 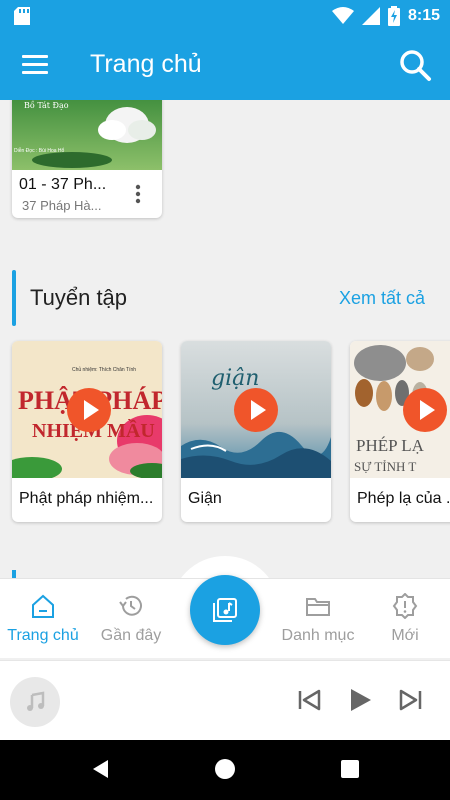 What do you see at coordinates (385, 466) in the screenshot?
I see `cover-text: SỰ TỈNH T` at bounding box center [385, 466].